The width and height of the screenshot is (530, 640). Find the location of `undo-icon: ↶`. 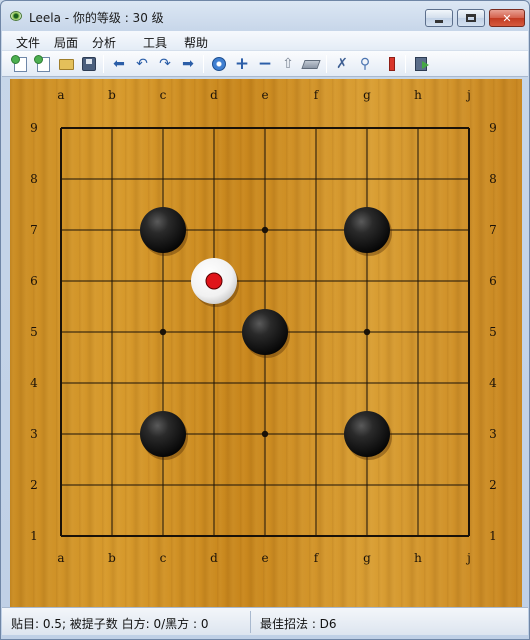

undo-icon: ↶ is located at coordinates (142, 64).